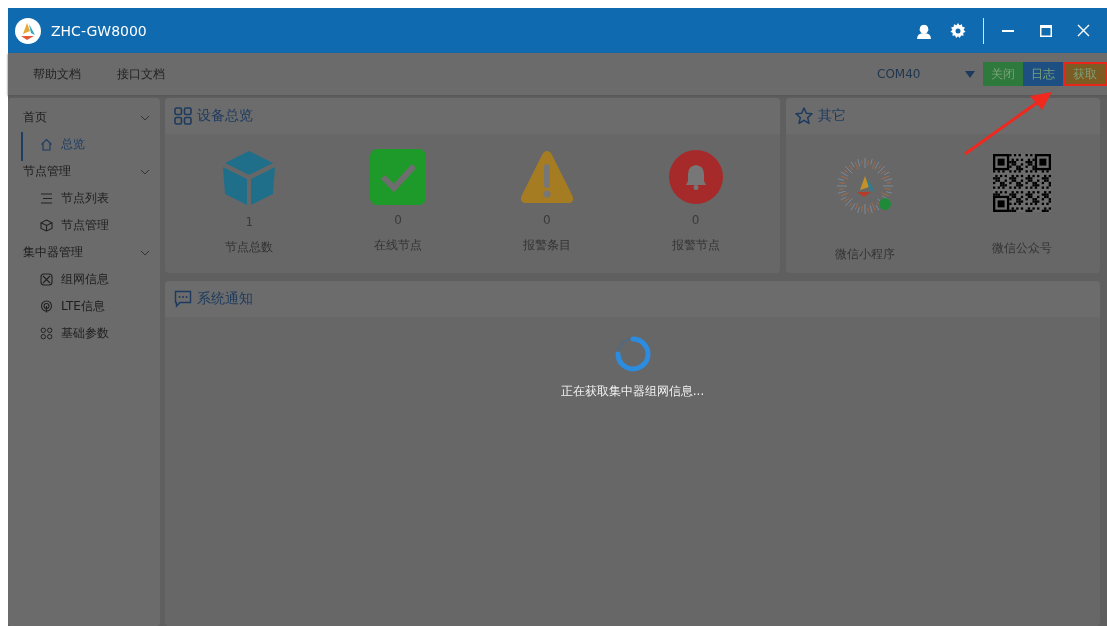 This screenshot has height=626, width=1107. What do you see at coordinates (546, 177) in the screenshot?
I see `warning-icon` at bounding box center [546, 177].